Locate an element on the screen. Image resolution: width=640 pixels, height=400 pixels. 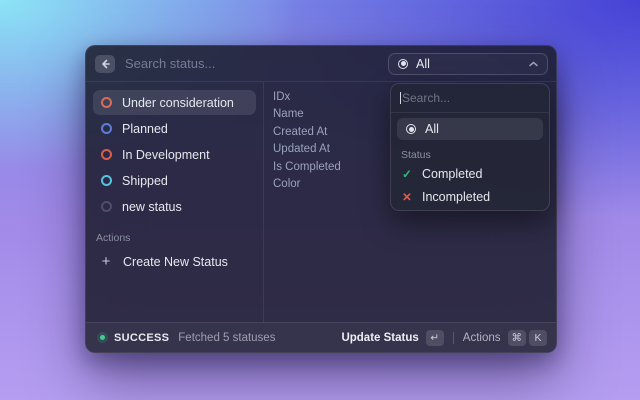
shortcut-keys: ⌘ K is located at coordinates (527, 337).